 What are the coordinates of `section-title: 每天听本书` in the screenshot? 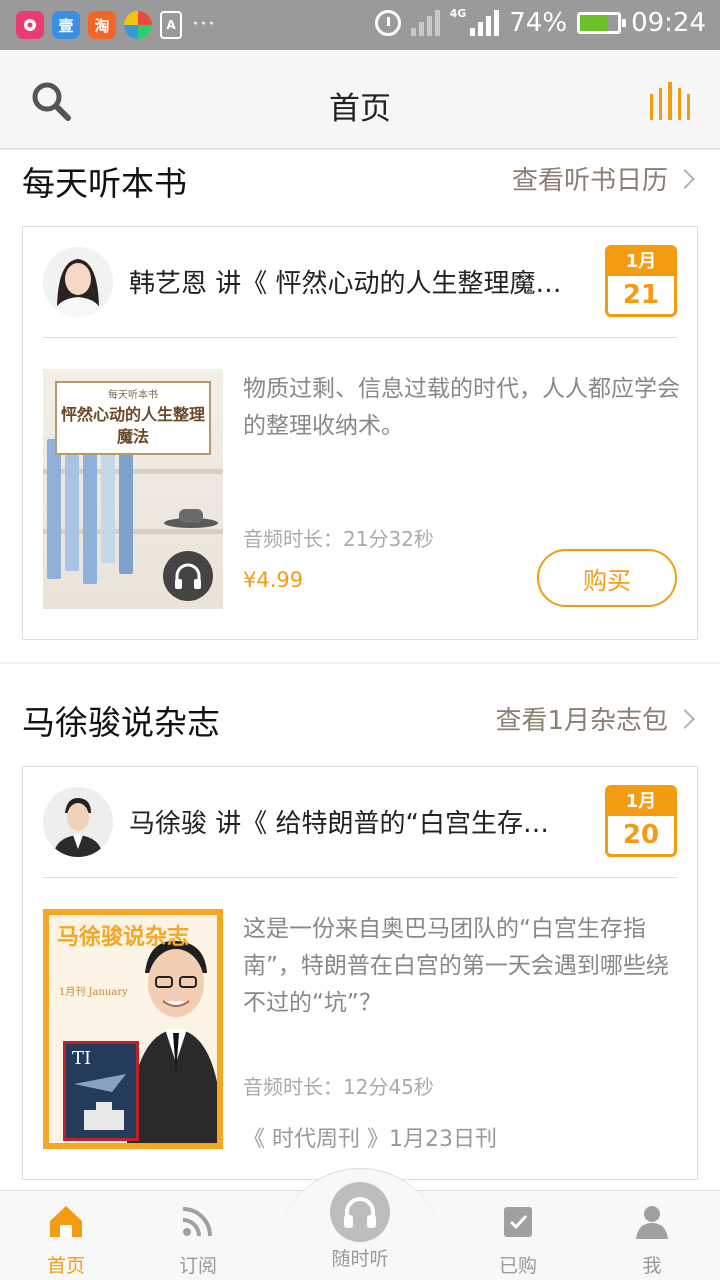 It's located at (104, 183).